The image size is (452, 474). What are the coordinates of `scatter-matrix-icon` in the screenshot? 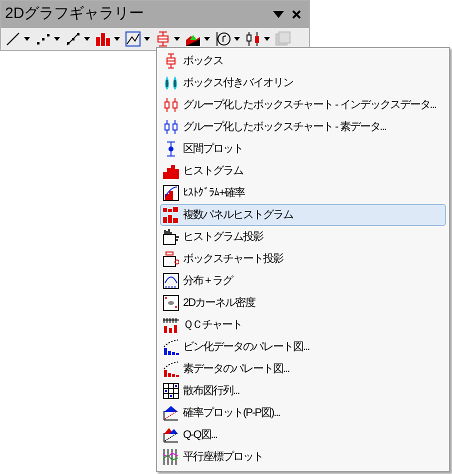 It's located at (171, 391).